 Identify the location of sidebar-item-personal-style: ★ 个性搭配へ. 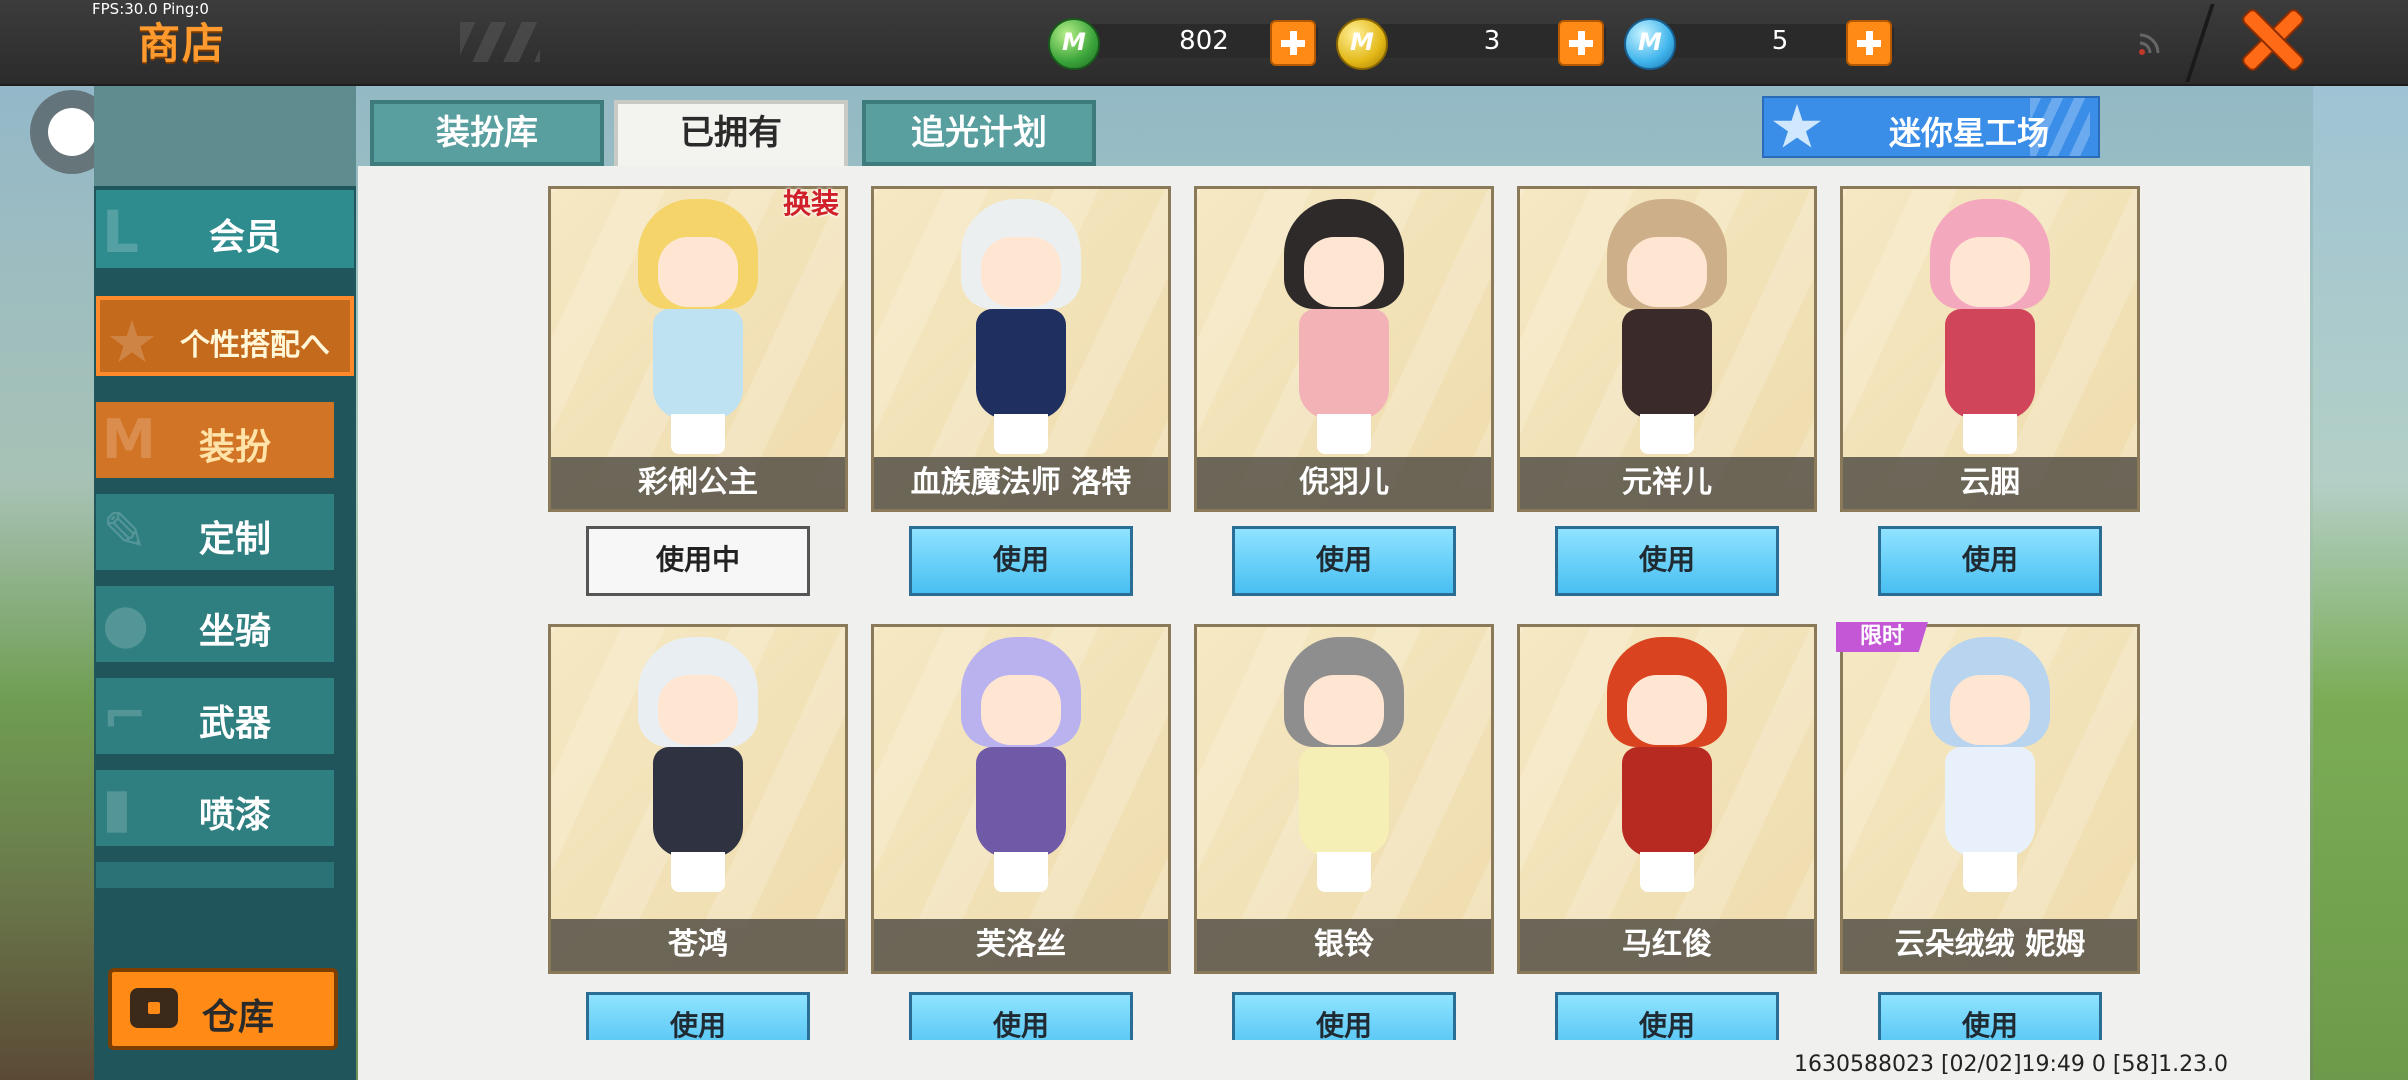
(225, 336).